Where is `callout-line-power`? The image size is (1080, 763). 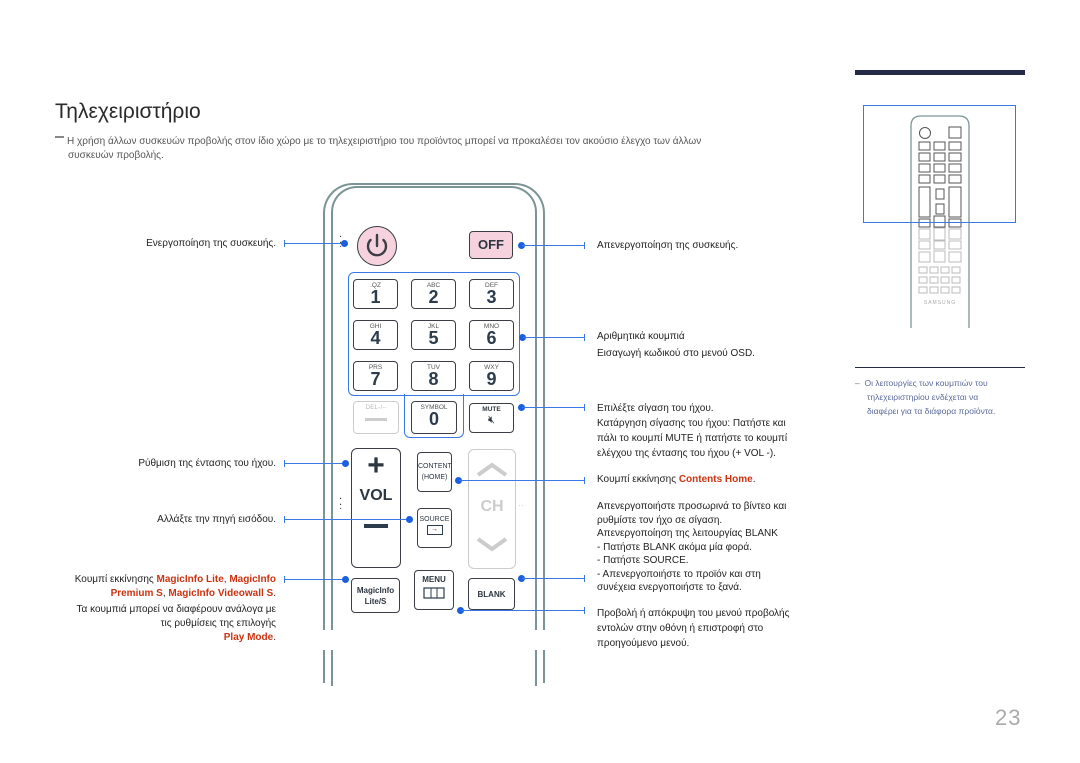
callout-line-power is located at coordinates (314, 243).